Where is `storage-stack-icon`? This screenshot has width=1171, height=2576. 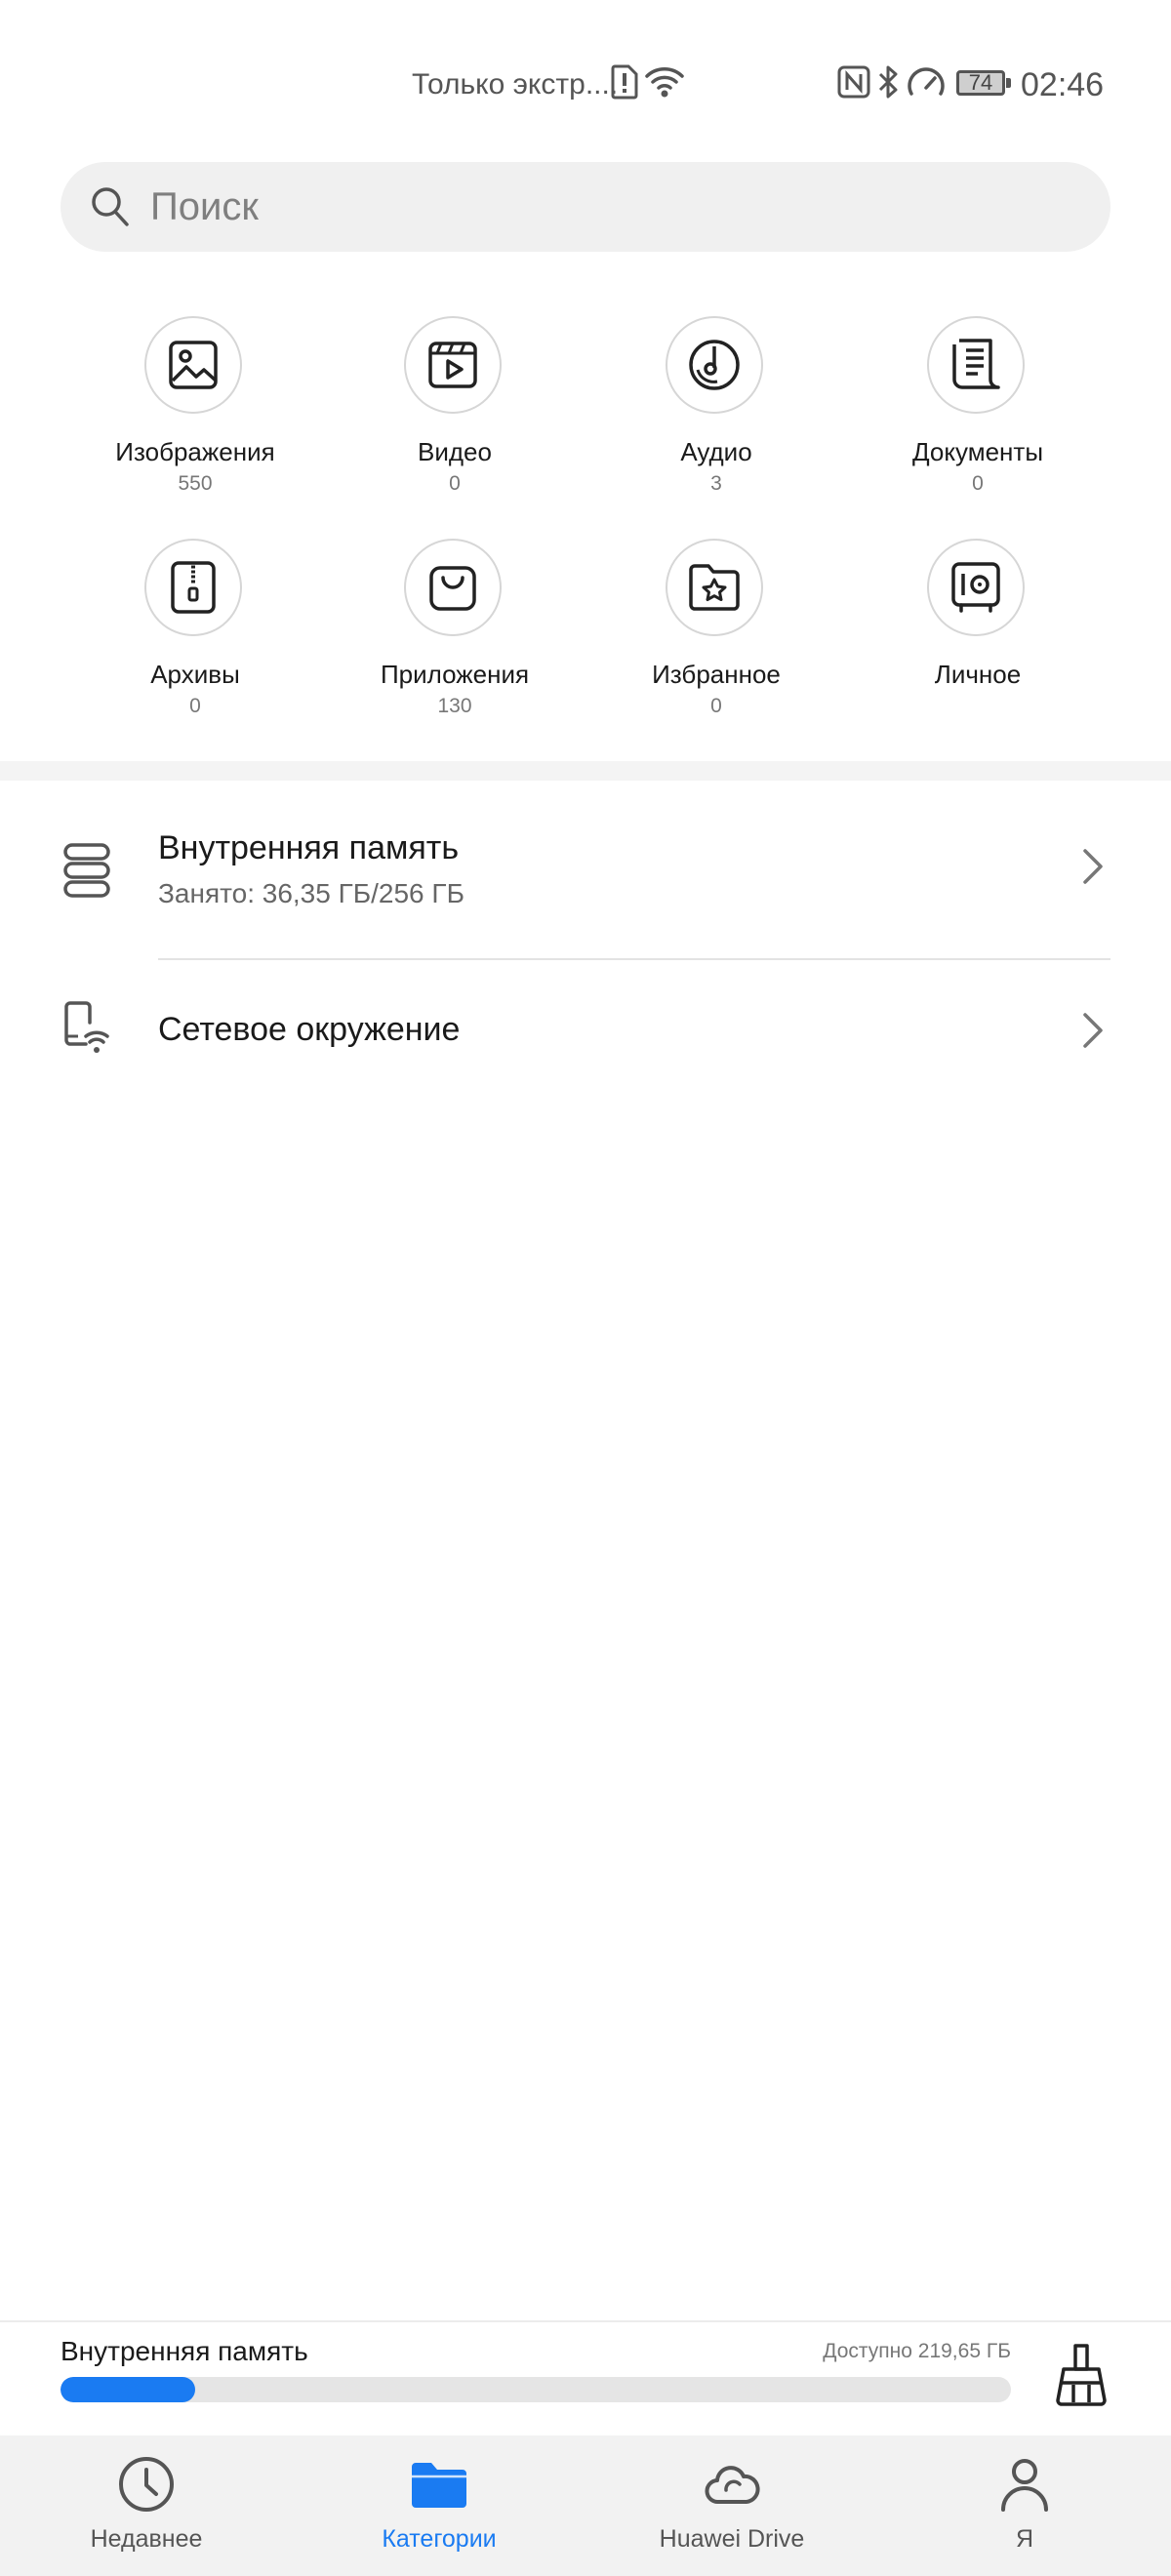 storage-stack-icon is located at coordinates (86, 873).